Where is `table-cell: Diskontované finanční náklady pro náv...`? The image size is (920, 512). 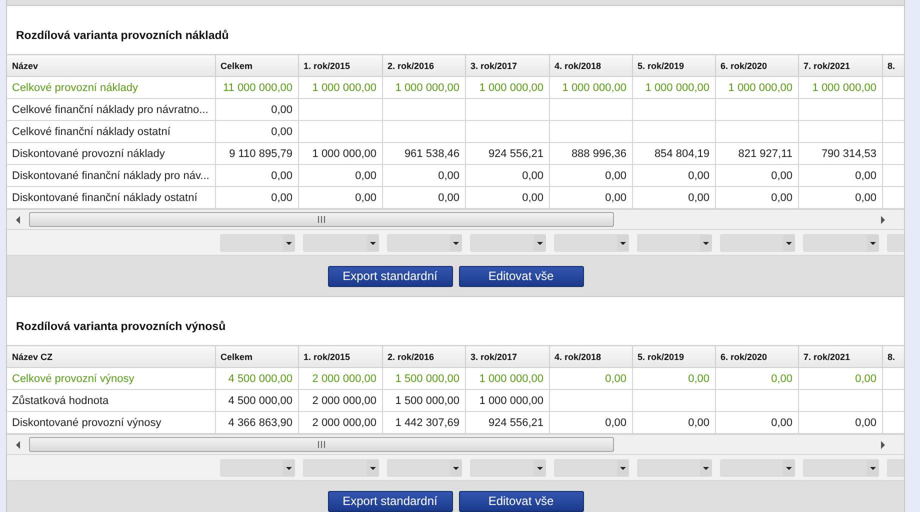
table-cell: Diskontované finanční náklady pro náv... is located at coordinates (111, 176).